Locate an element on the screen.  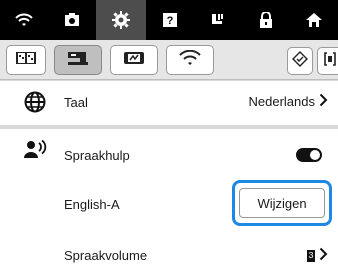
book-icon is located at coordinates (26, 60).